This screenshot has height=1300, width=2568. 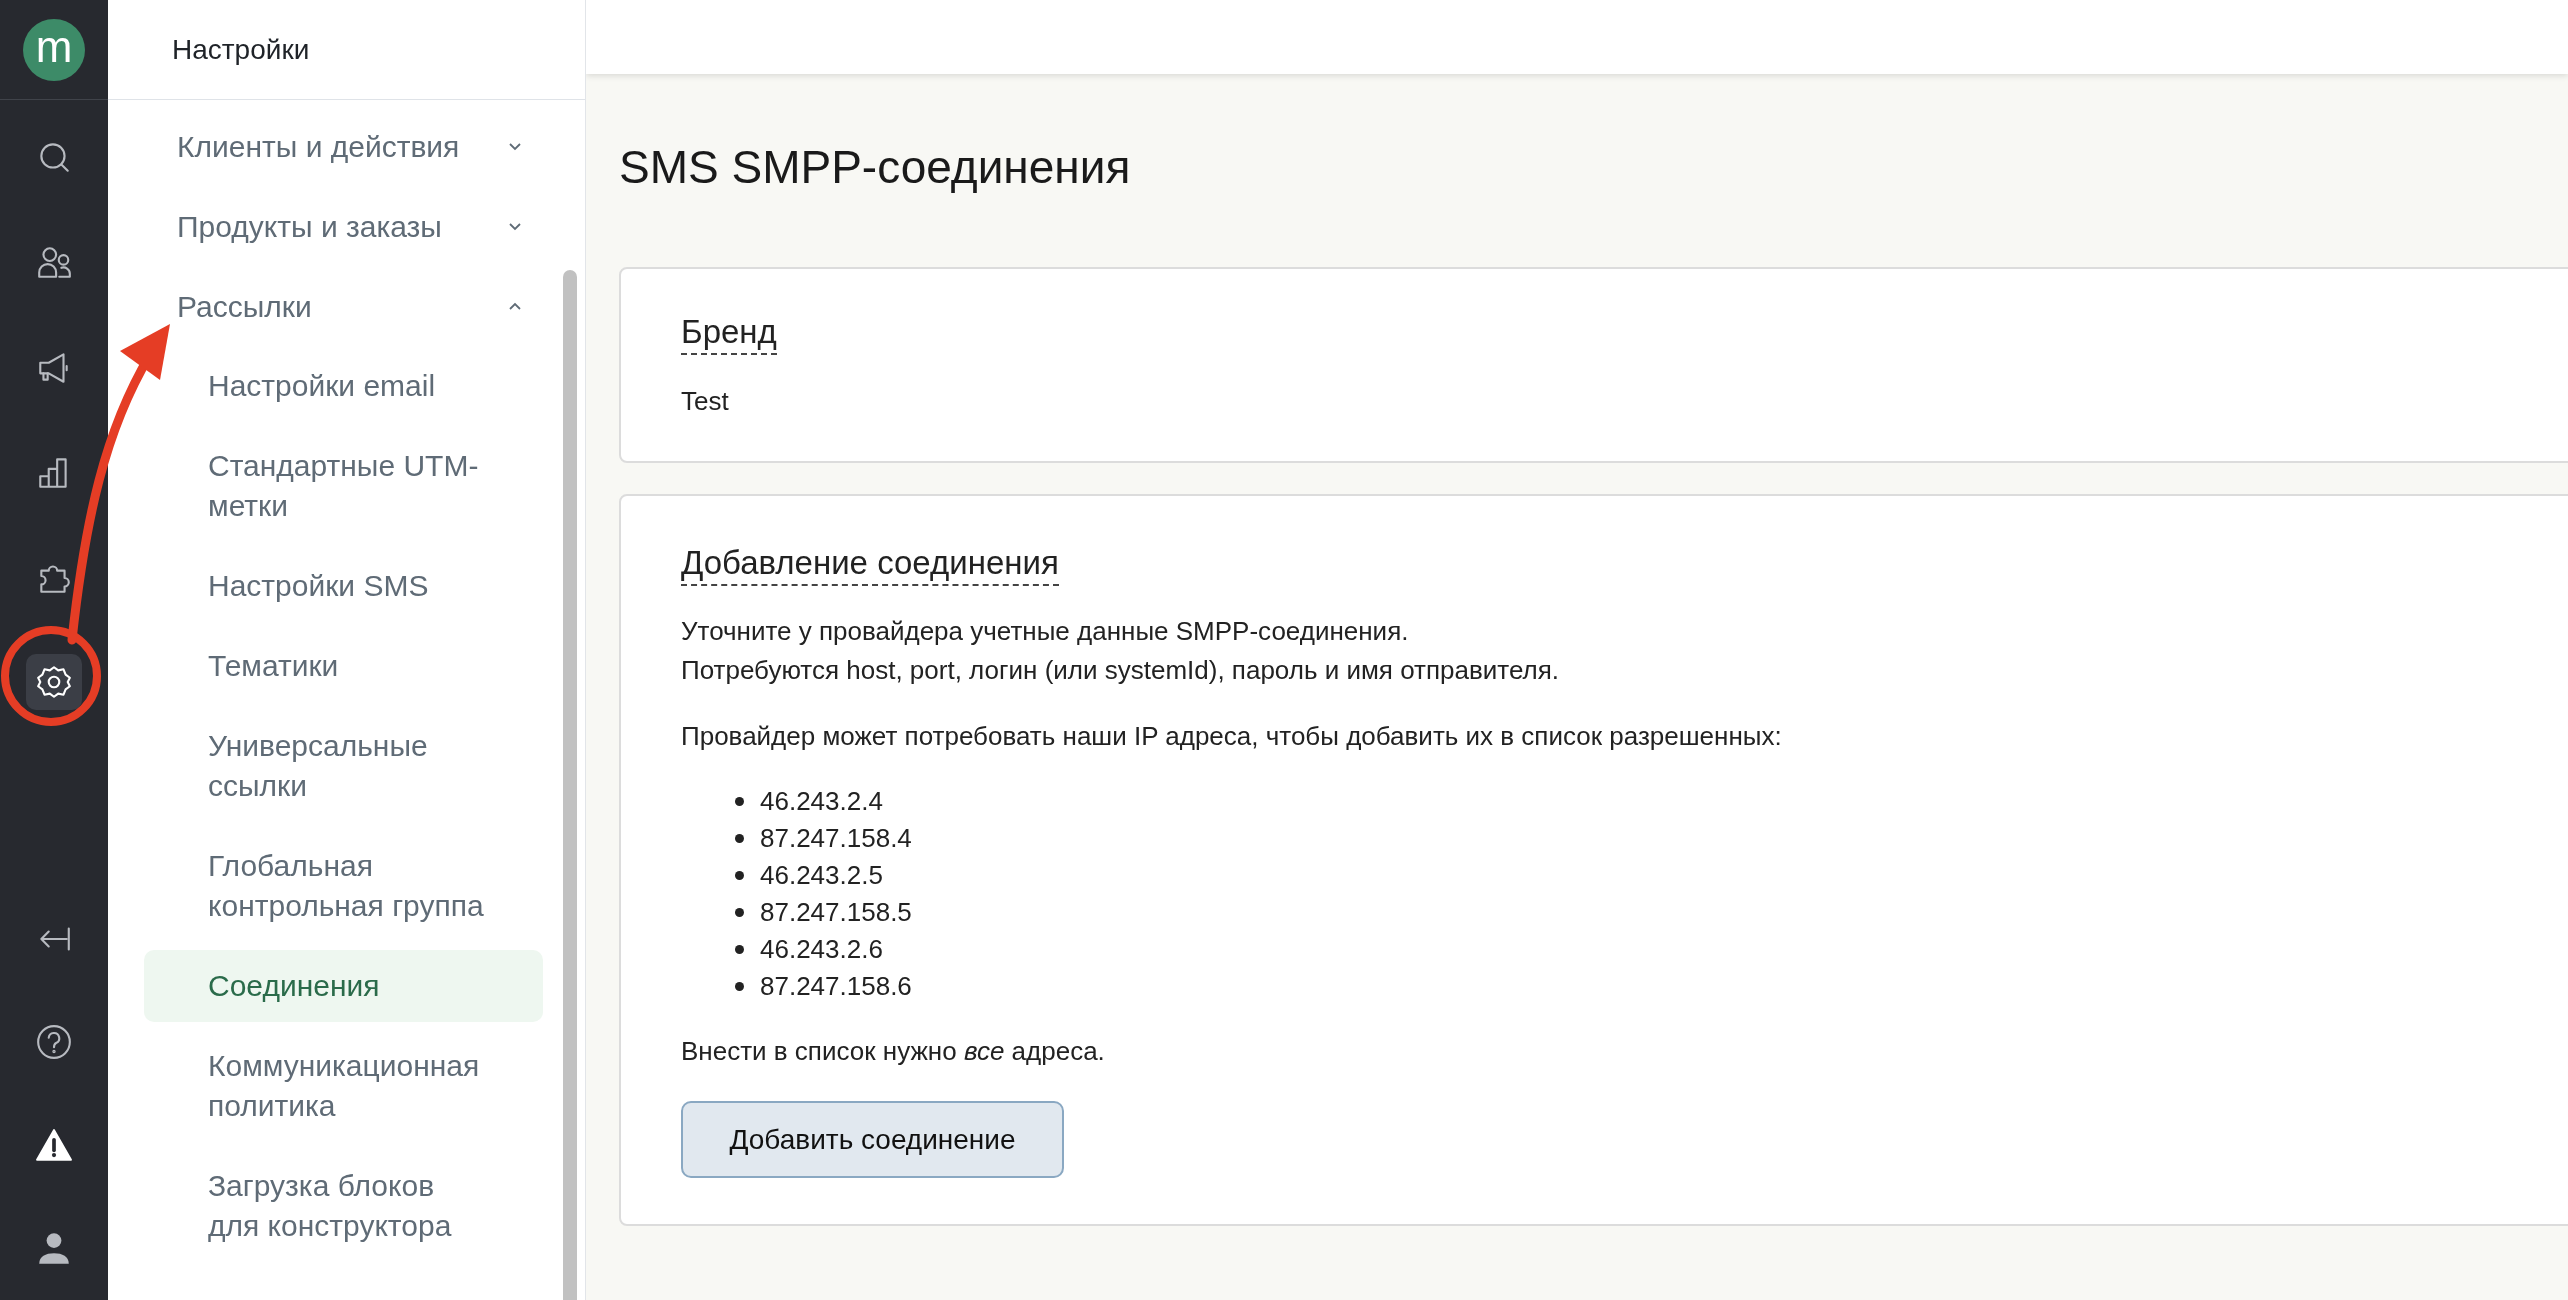 I want to click on warning-icon, so click(x=54, y=1145).